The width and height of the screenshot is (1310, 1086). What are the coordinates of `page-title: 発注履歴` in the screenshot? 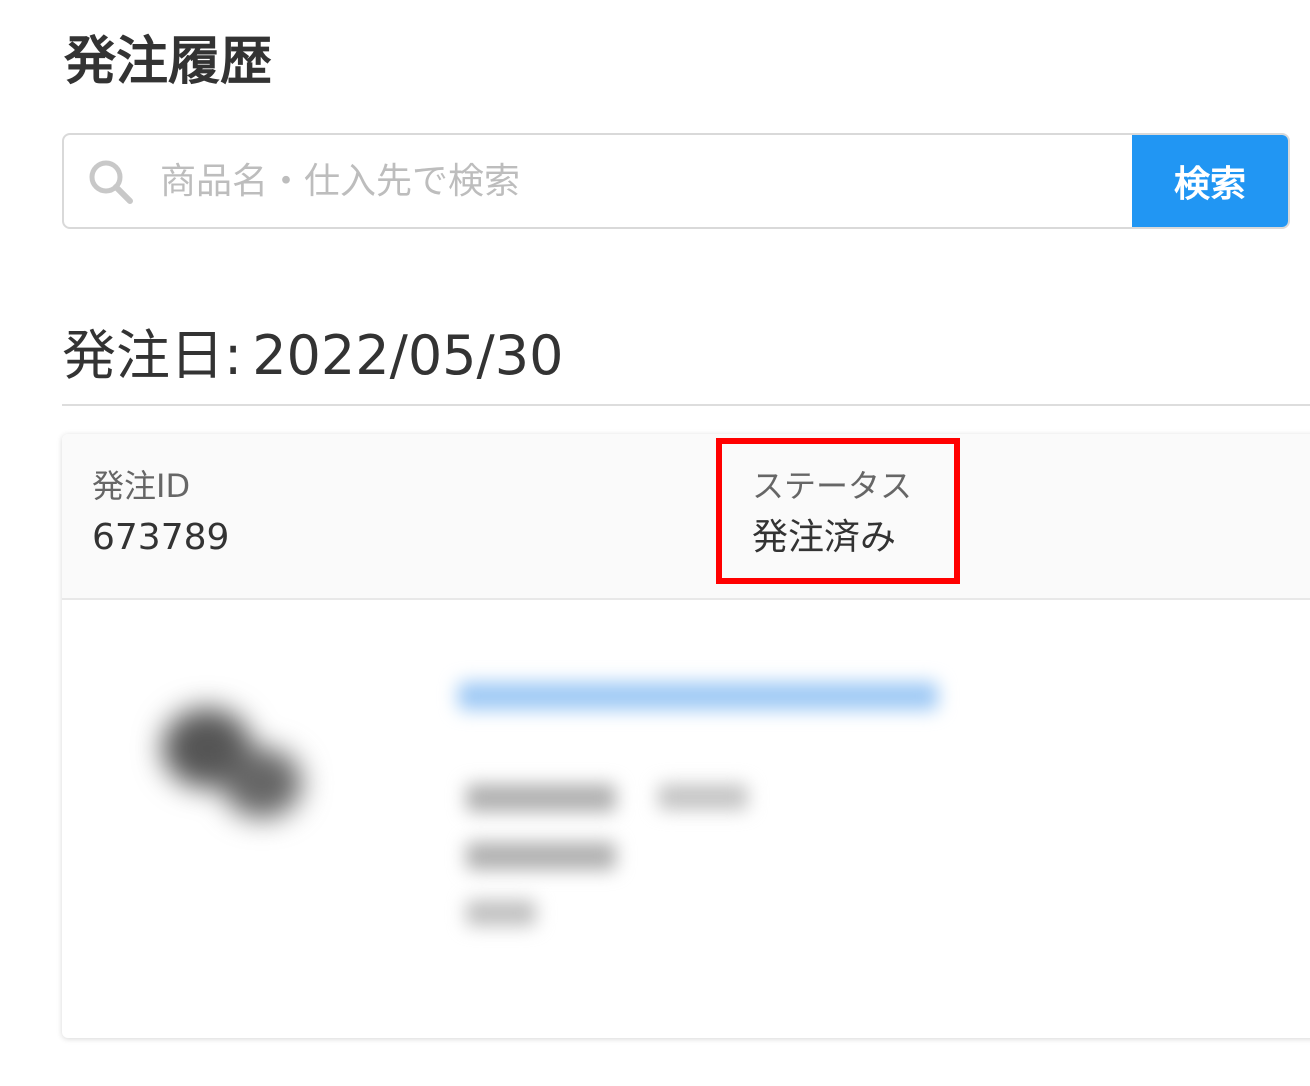 It's located at (168, 62).